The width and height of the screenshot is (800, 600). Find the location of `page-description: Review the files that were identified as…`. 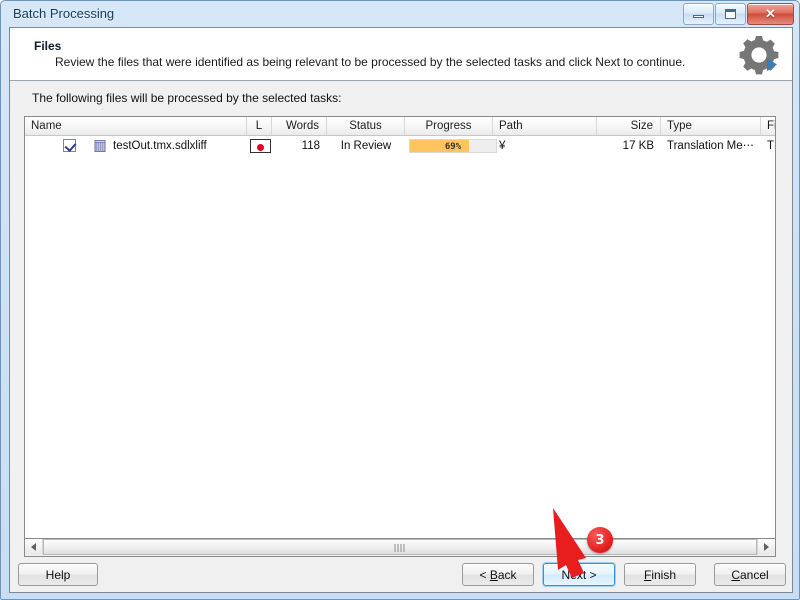

page-description: Review the files that were identified as… is located at coordinates (370, 62).